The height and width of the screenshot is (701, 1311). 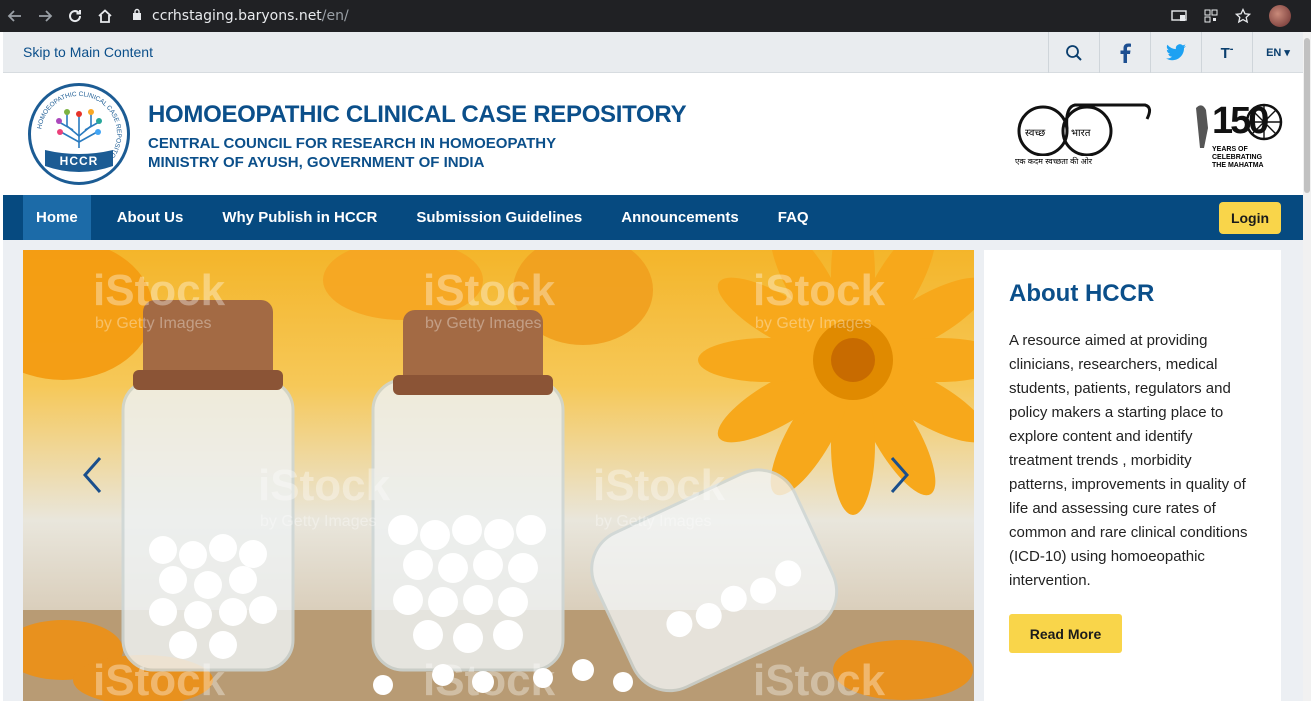 What do you see at coordinates (417, 115) in the screenshot?
I see `site-title: HOMOEOPATHIC CLINICAL CASE REPOSITORY` at bounding box center [417, 115].